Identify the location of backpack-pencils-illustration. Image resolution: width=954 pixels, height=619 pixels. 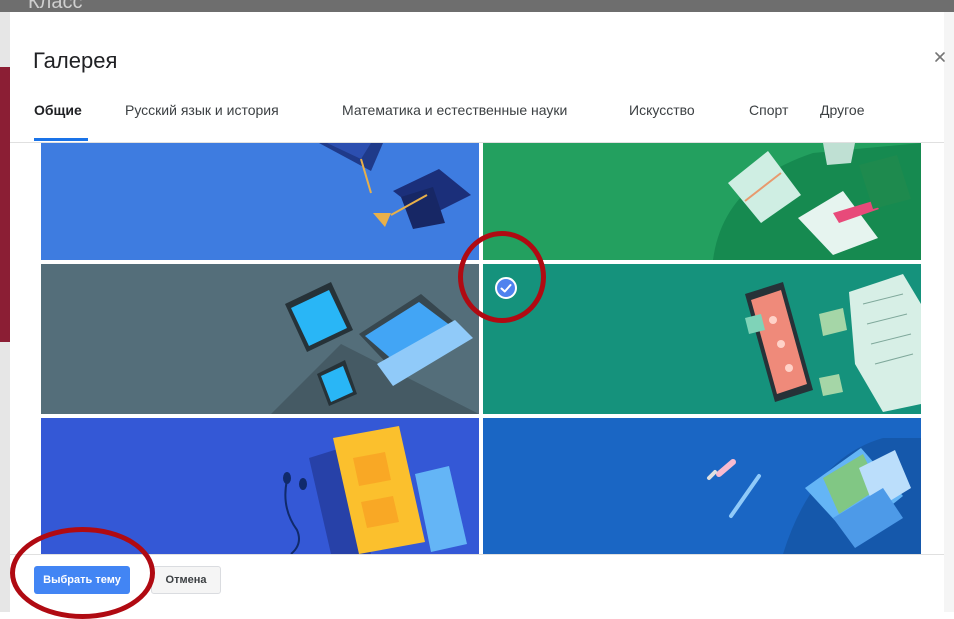
(702, 486).